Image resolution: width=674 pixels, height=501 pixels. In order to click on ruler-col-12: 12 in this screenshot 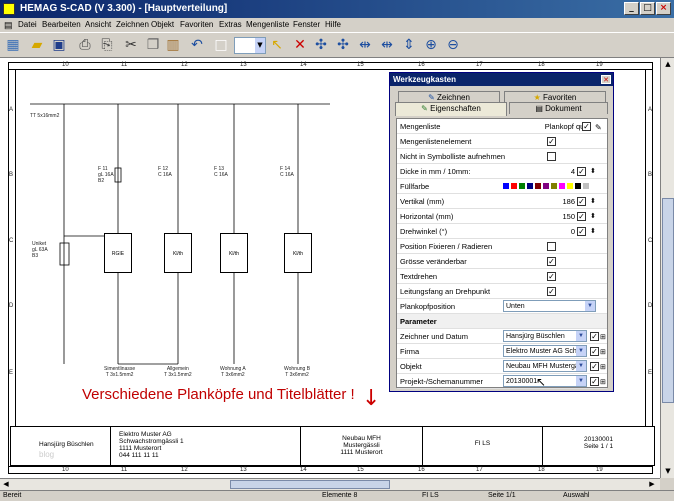, I will do `click(184, 470)`.